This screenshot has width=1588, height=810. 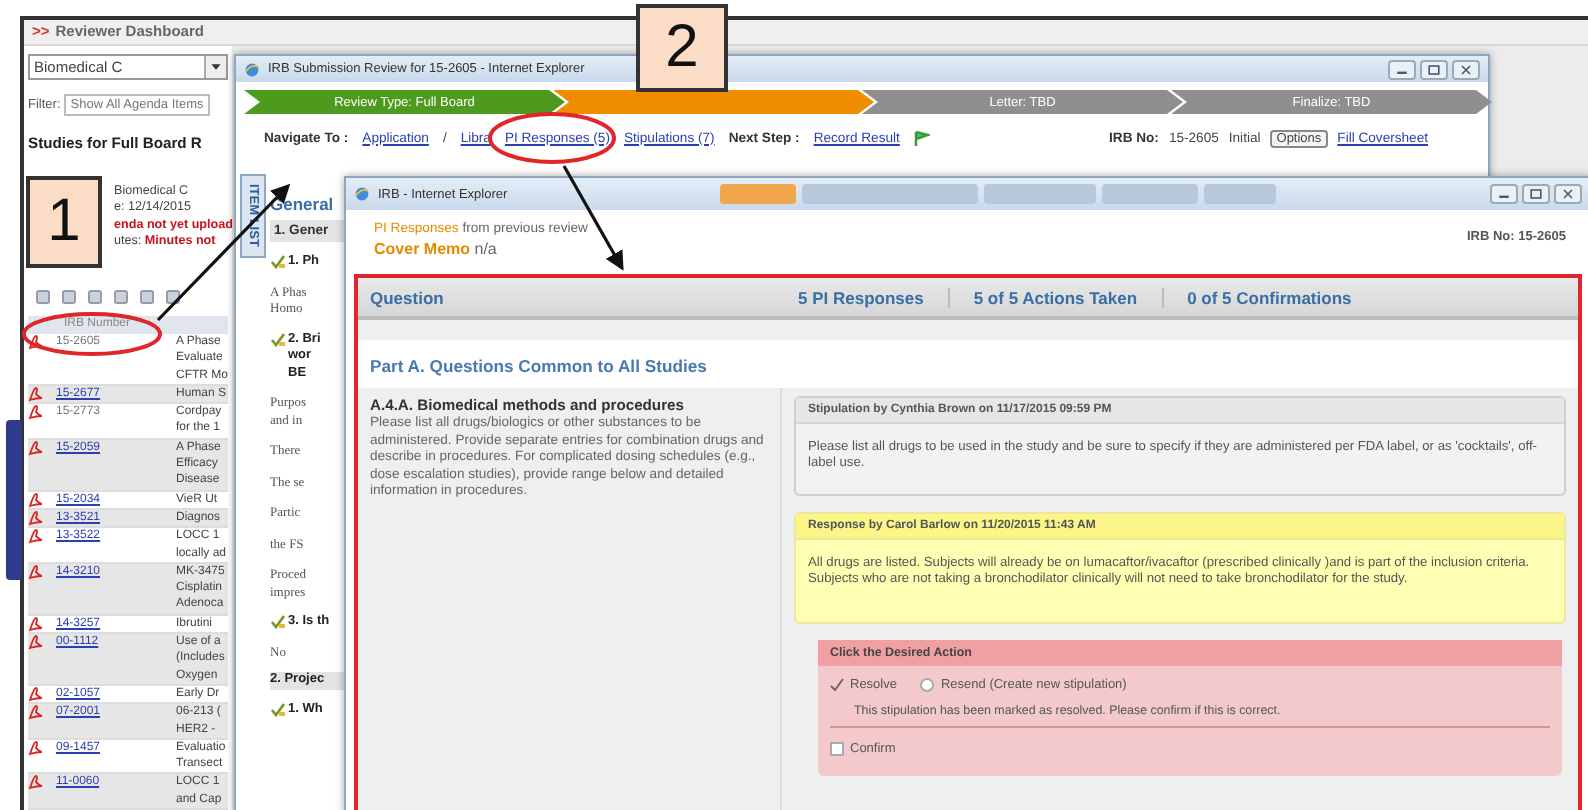 What do you see at coordinates (215, 66) in the screenshot?
I see `caret-icon` at bounding box center [215, 66].